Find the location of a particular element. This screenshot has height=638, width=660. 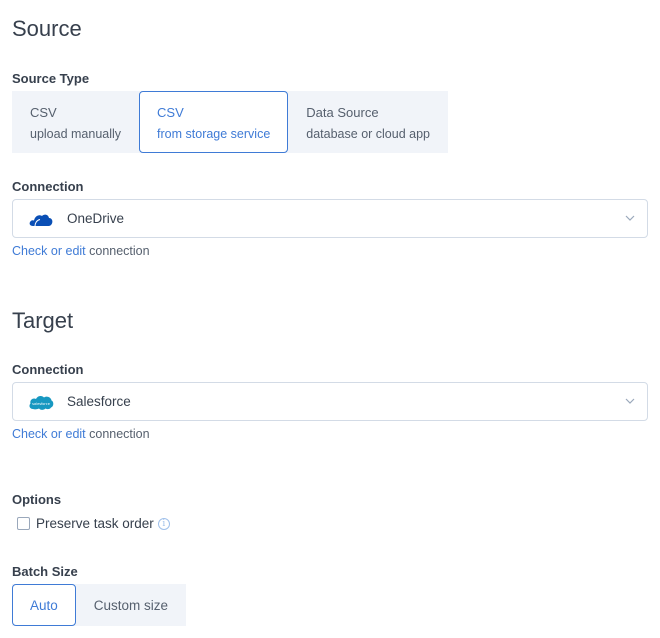

source-type-subtitle: upload manually is located at coordinates (76, 134).